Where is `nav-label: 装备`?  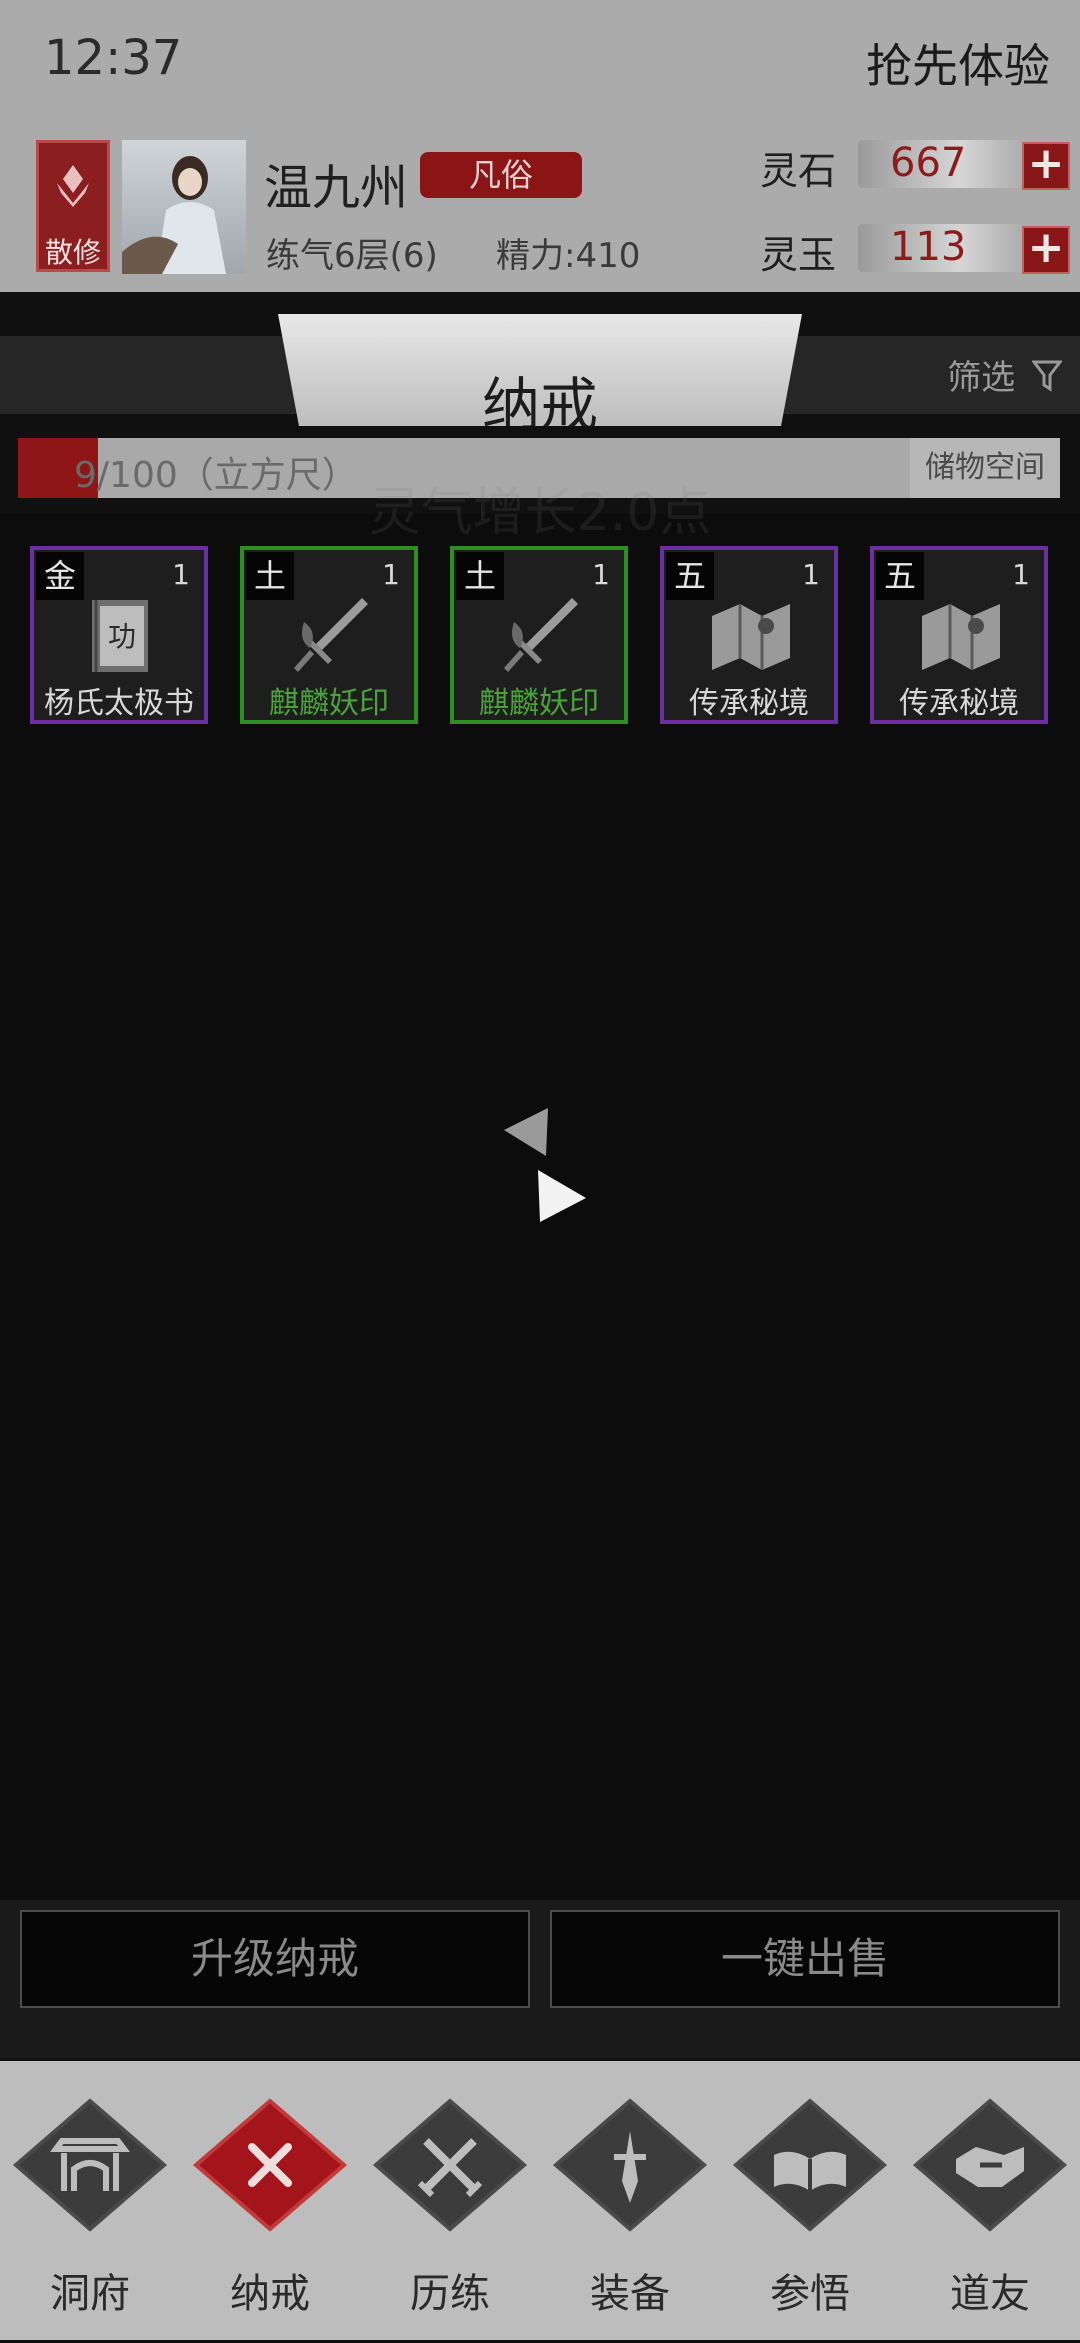
nav-label: 装备 is located at coordinates (630, 2294).